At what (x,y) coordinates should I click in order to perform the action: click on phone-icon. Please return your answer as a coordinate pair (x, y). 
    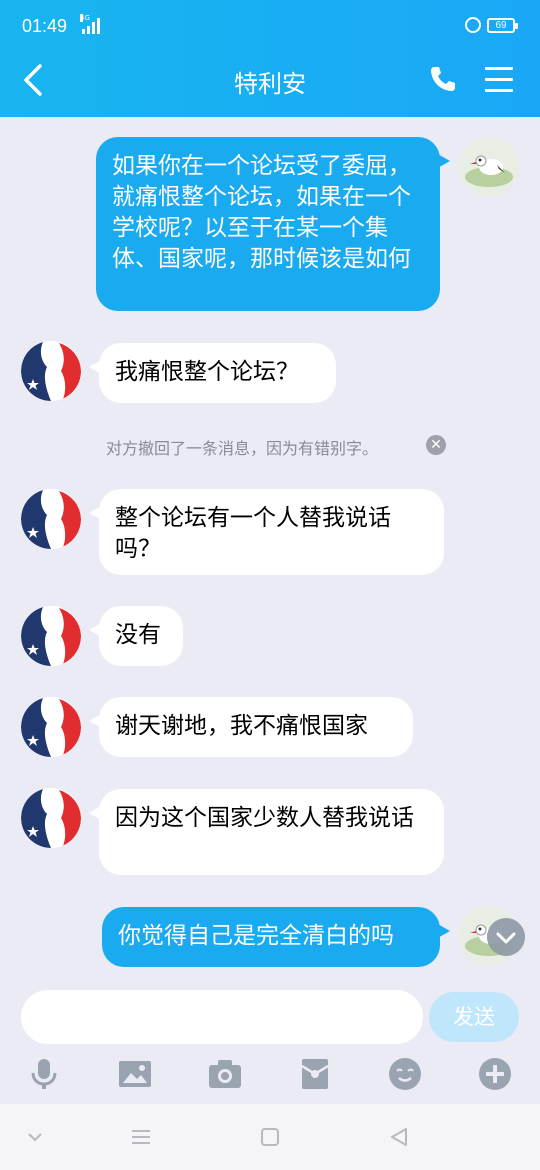
    Looking at the image, I should click on (443, 79).